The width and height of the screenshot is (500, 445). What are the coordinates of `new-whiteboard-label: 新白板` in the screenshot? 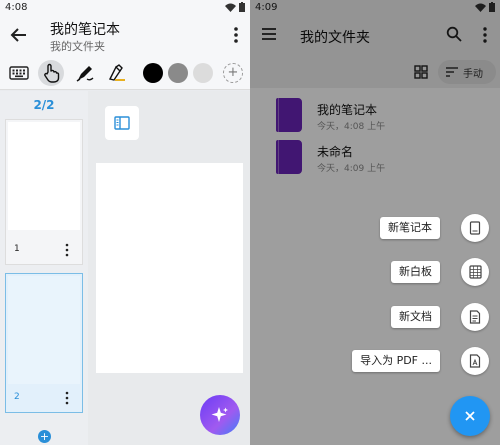 It's located at (415, 272).